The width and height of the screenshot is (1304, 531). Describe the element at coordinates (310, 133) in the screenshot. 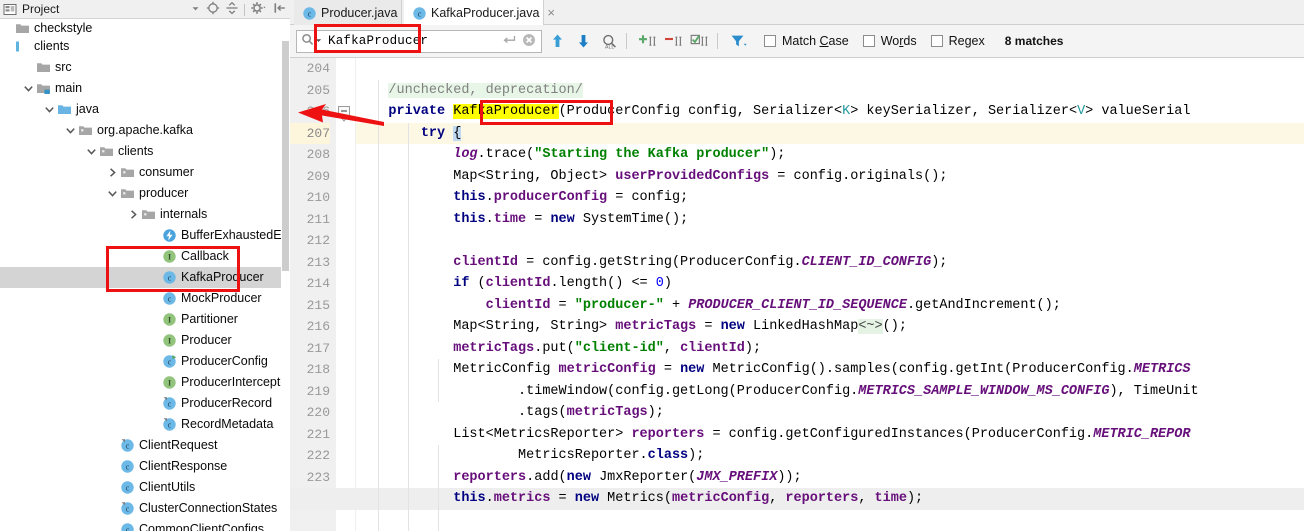

I see `line-number: 207` at that location.